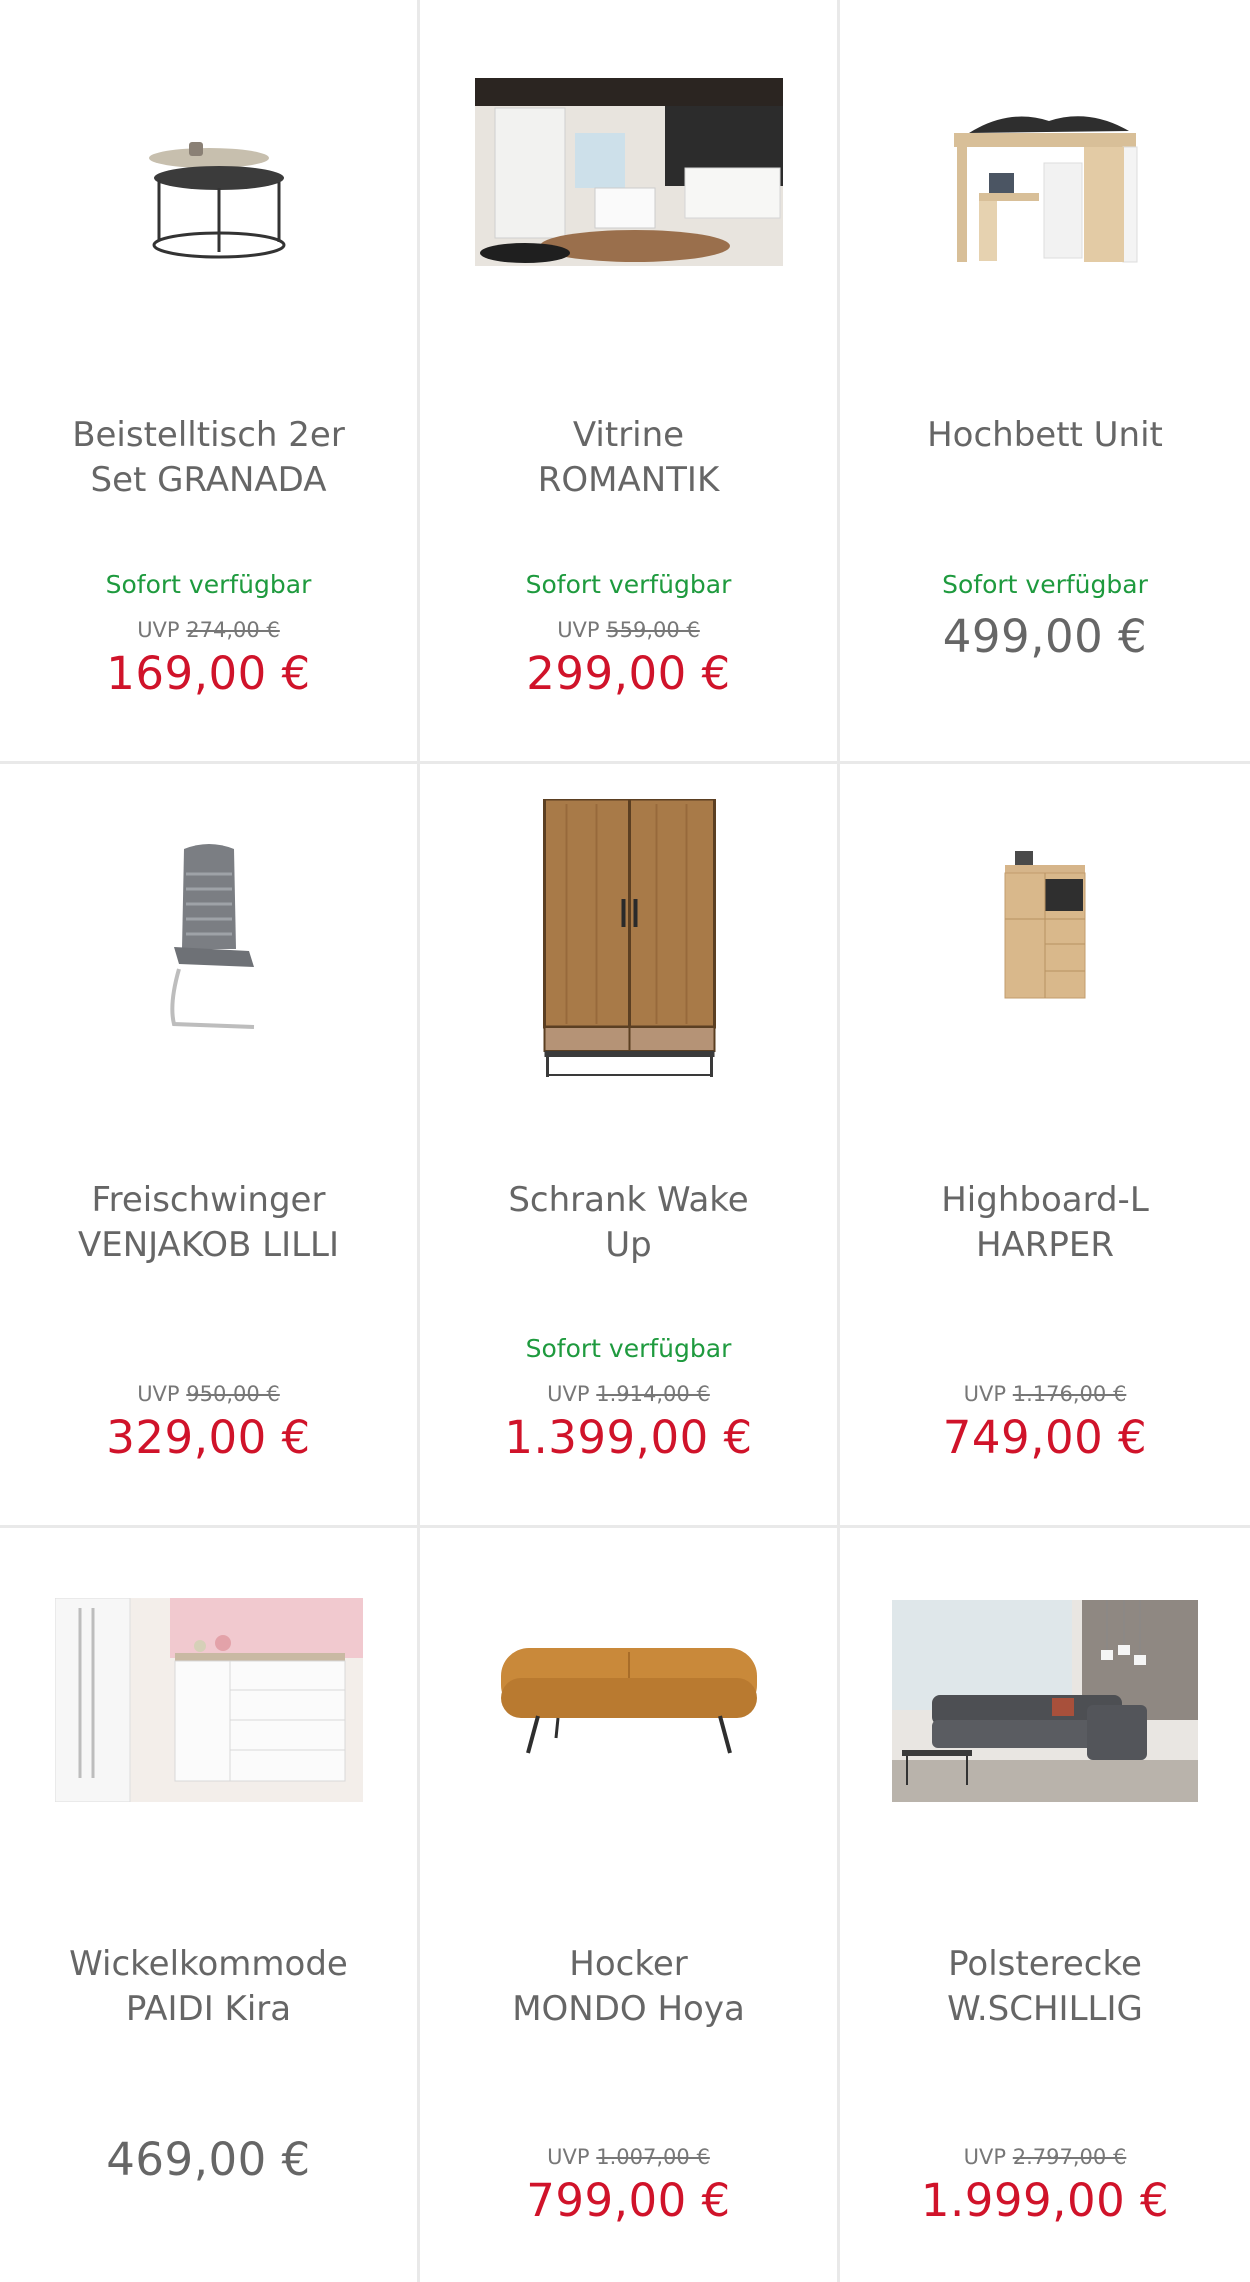 The image size is (1250, 2282). I want to click on sale-price: 299,00 €, so click(628, 673).